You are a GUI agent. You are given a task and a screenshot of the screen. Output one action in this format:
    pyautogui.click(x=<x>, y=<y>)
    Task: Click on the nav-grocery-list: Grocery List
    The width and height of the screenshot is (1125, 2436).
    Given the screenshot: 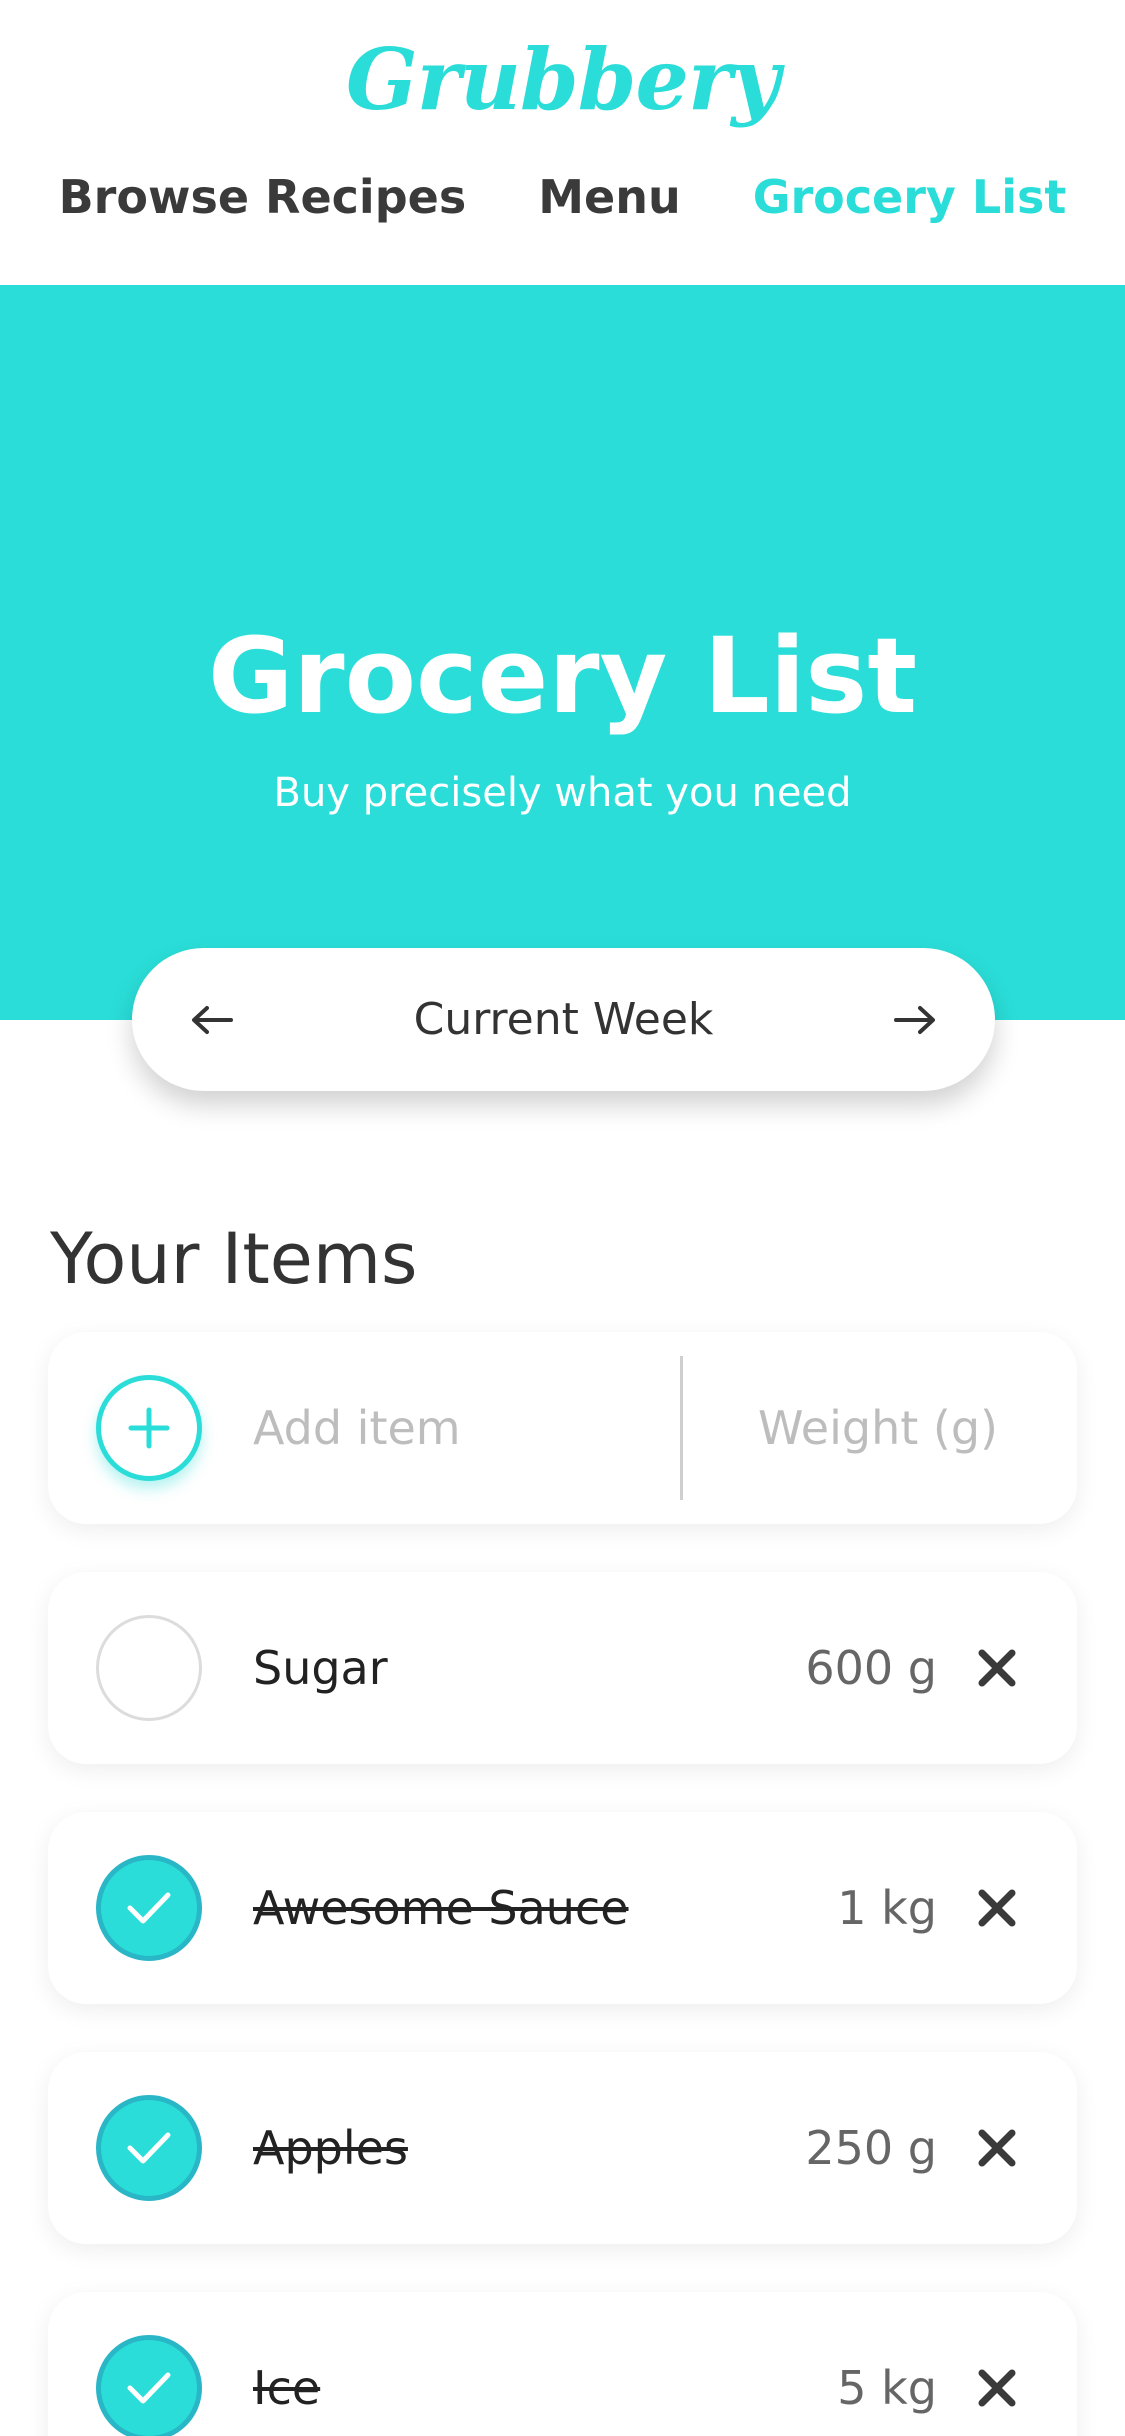 What is the action you would take?
    pyautogui.click(x=910, y=197)
    